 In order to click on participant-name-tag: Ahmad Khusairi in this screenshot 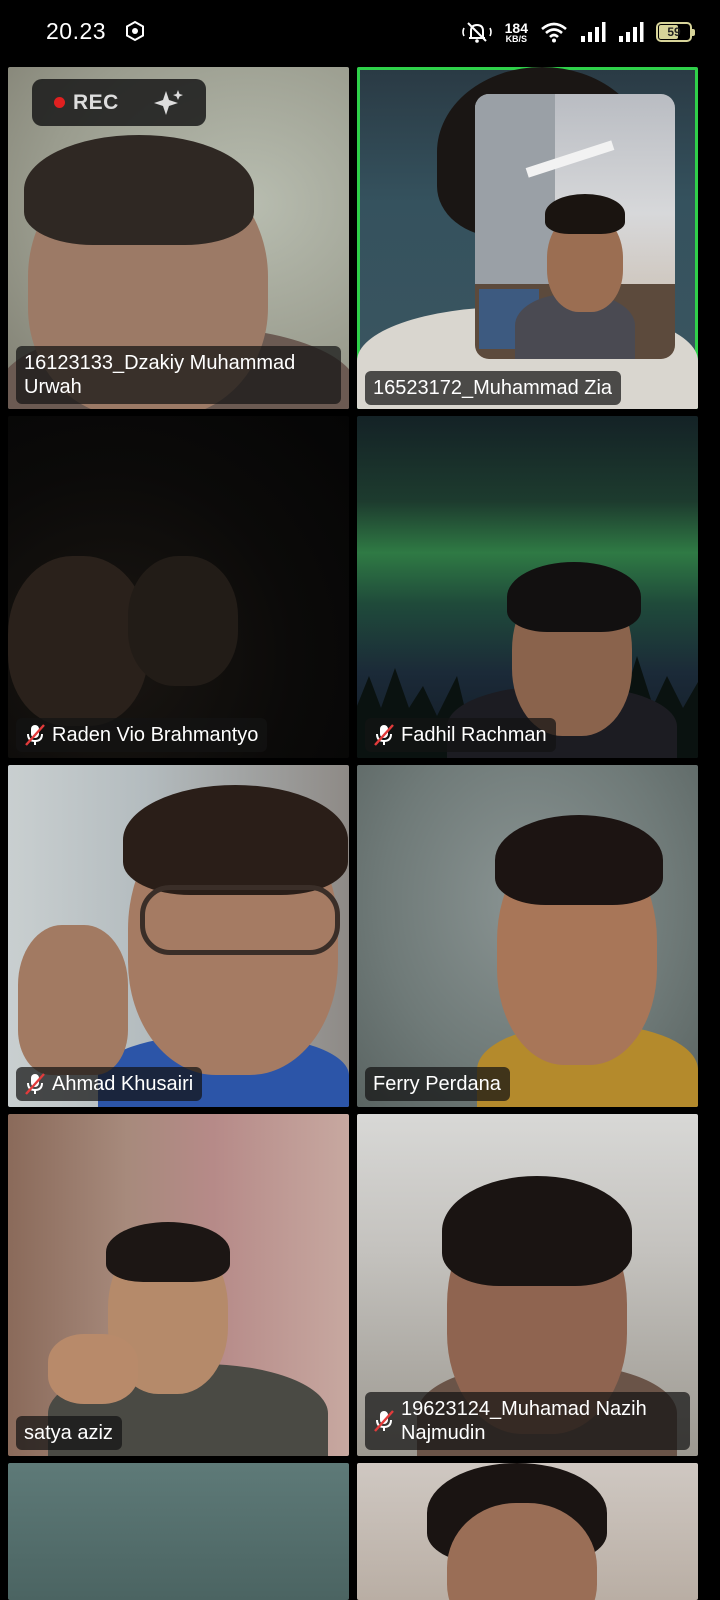, I will do `click(109, 1084)`.